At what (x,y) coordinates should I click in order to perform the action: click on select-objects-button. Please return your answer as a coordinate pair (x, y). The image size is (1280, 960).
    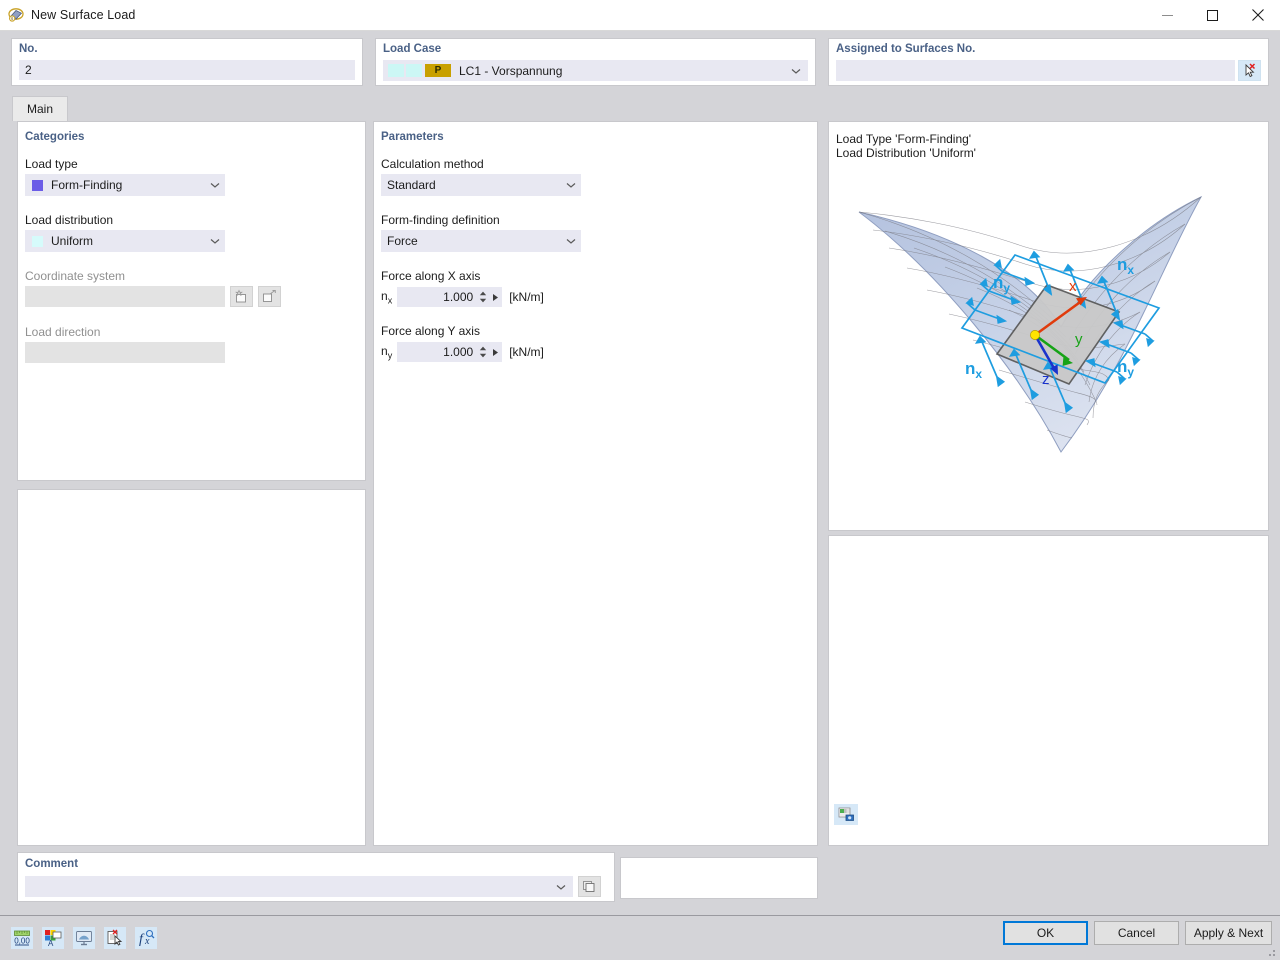
    Looking at the image, I should click on (115, 938).